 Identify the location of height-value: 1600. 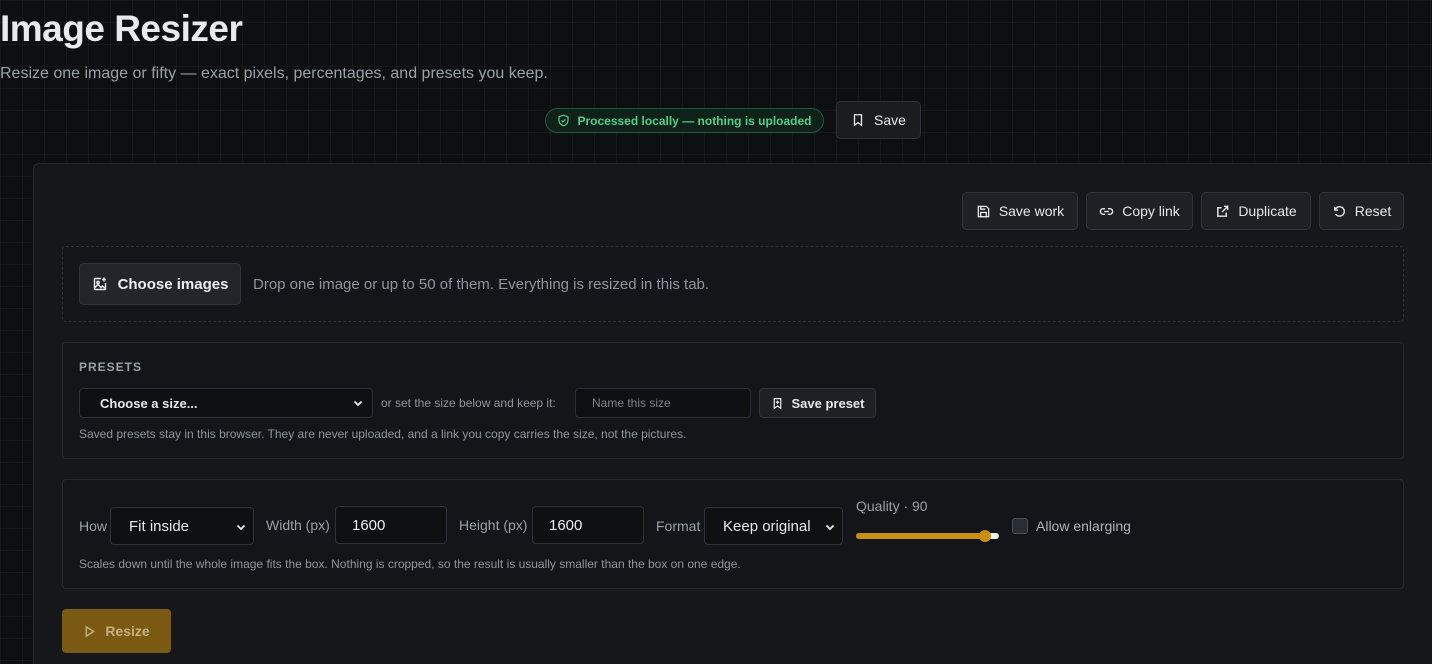
(566, 525).